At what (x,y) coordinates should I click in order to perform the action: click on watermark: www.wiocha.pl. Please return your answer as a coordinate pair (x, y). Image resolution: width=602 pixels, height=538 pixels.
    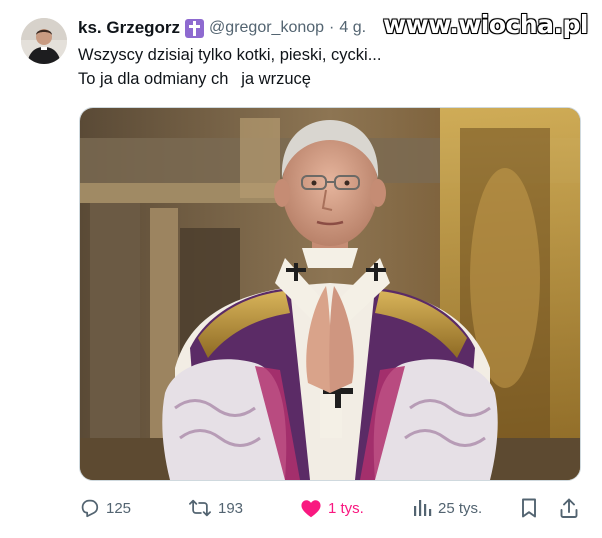
    Looking at the image, I should click on (485, 24).